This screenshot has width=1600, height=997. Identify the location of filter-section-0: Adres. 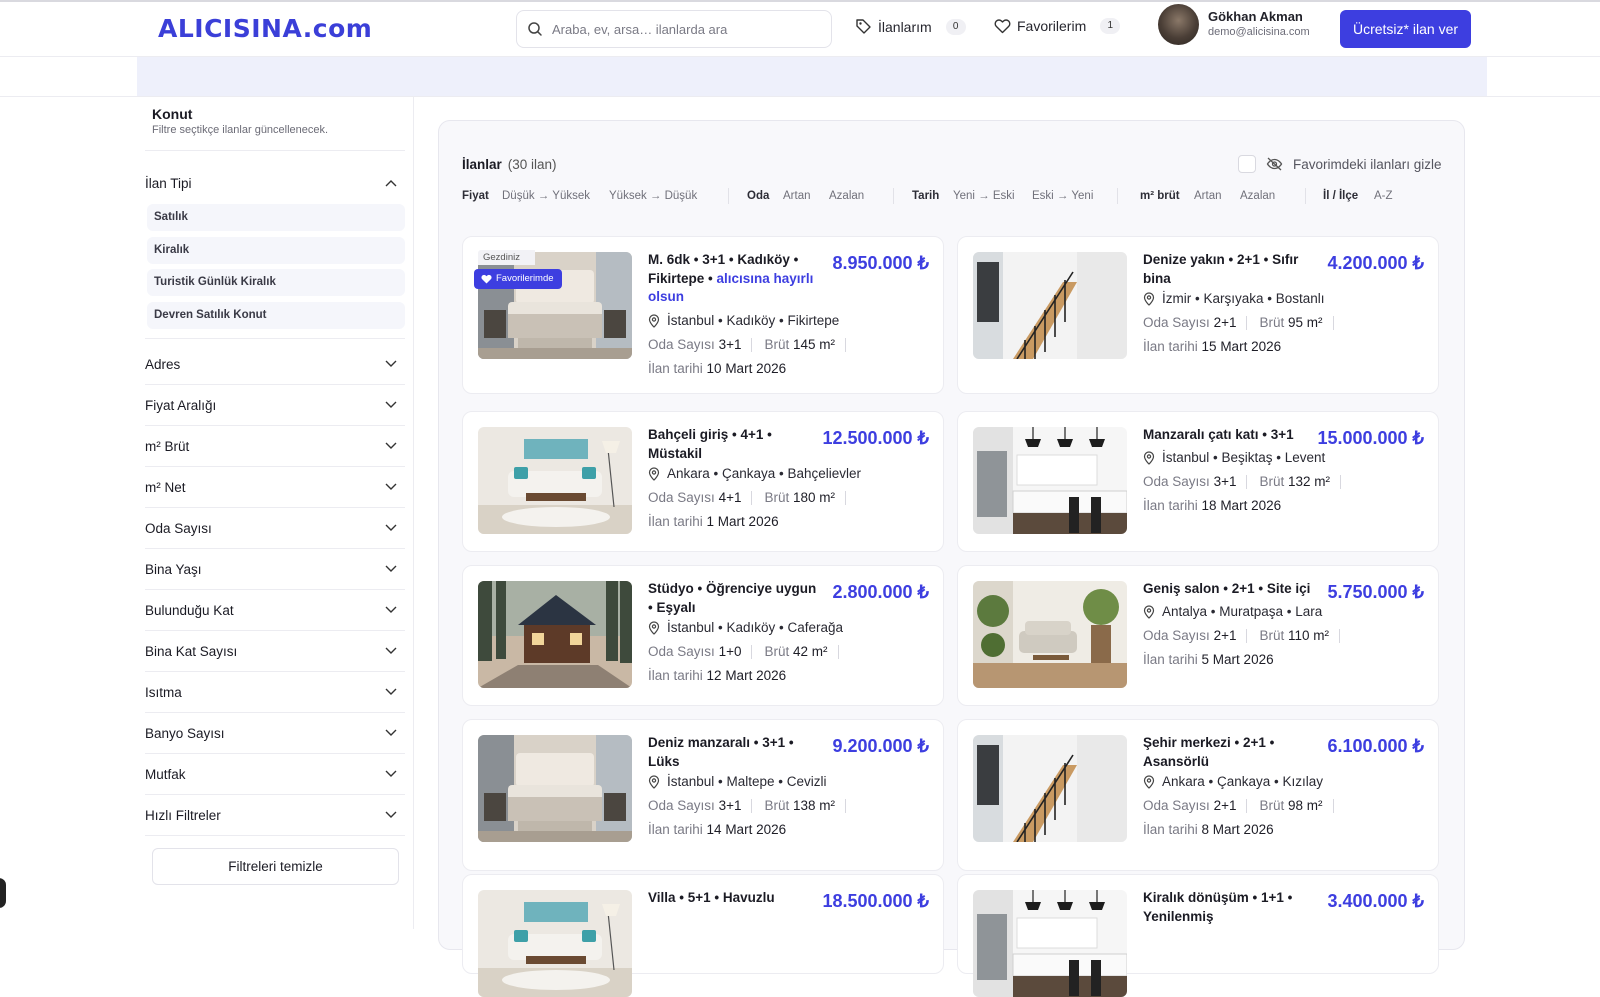
(275, 364).